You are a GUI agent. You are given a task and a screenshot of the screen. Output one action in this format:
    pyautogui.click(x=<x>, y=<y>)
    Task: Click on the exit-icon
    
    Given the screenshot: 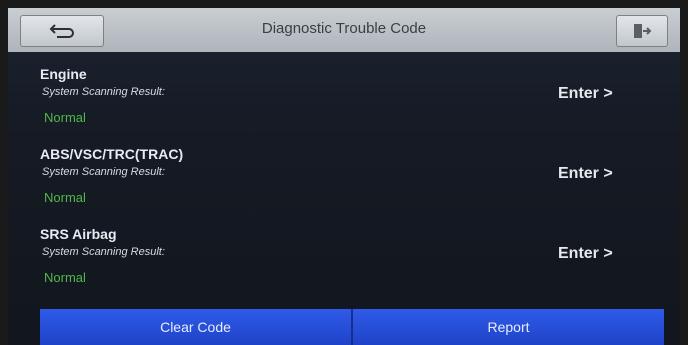 What is the action you would take?
    pyautogui.click(x=643, y=31)
    